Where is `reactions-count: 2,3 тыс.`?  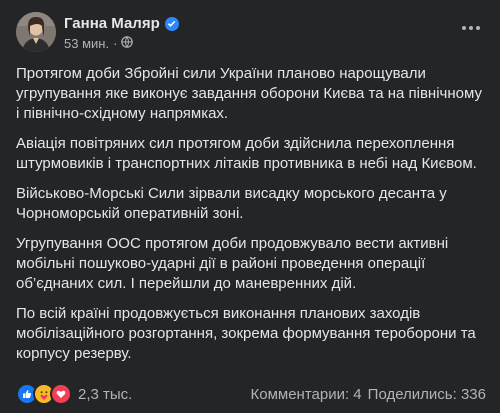
reactions-count: 2,3 тыс. is located at coordinates (105, 394).